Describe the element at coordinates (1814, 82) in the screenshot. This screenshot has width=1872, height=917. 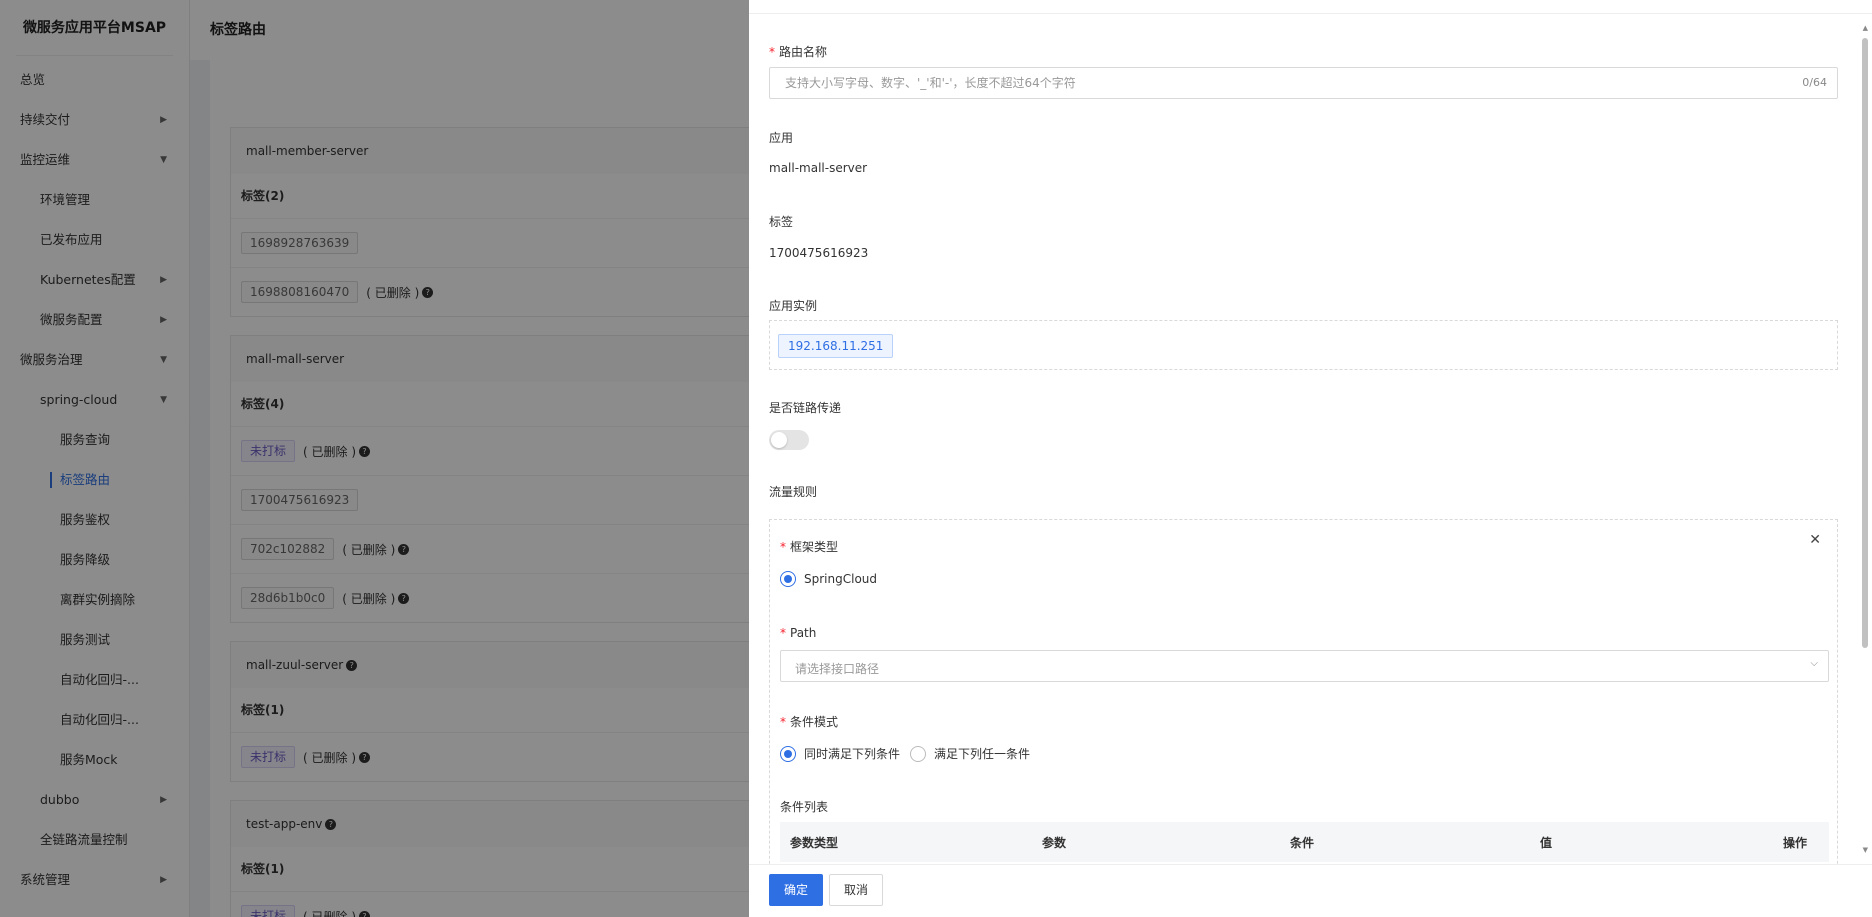
I see `char-counter: 0/64` at that location.